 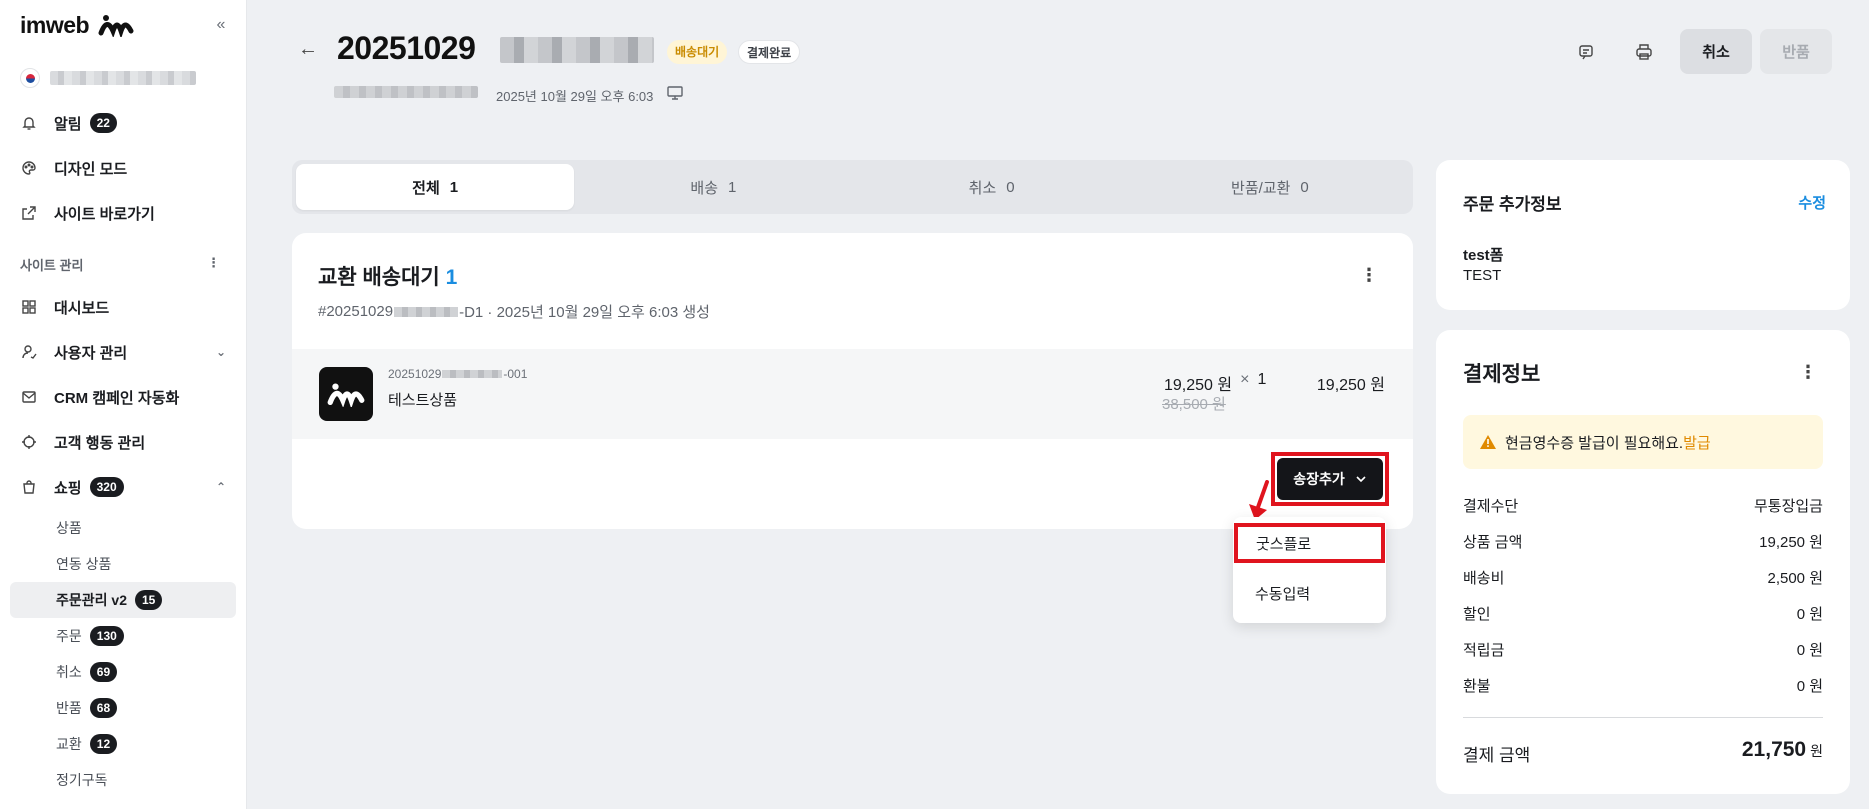 What do you see at coordinates (69, 528) in the screenshot?
I see `sub-label: 상품` at bounding box center [69, 528].